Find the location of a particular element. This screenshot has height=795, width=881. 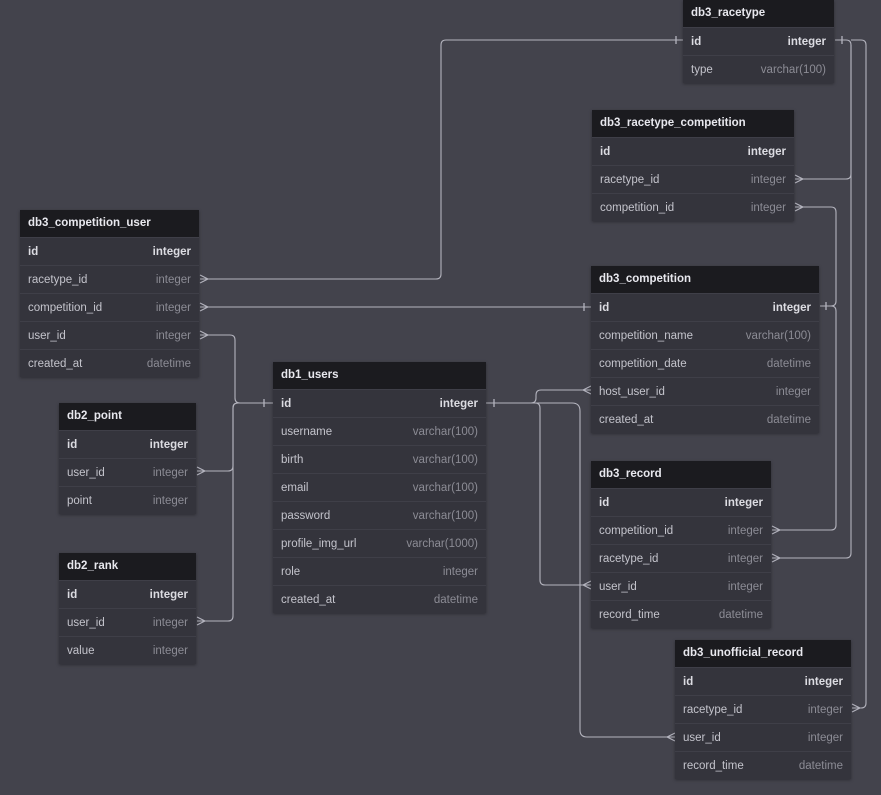

link-point-user is located at coordinates (234, 439).